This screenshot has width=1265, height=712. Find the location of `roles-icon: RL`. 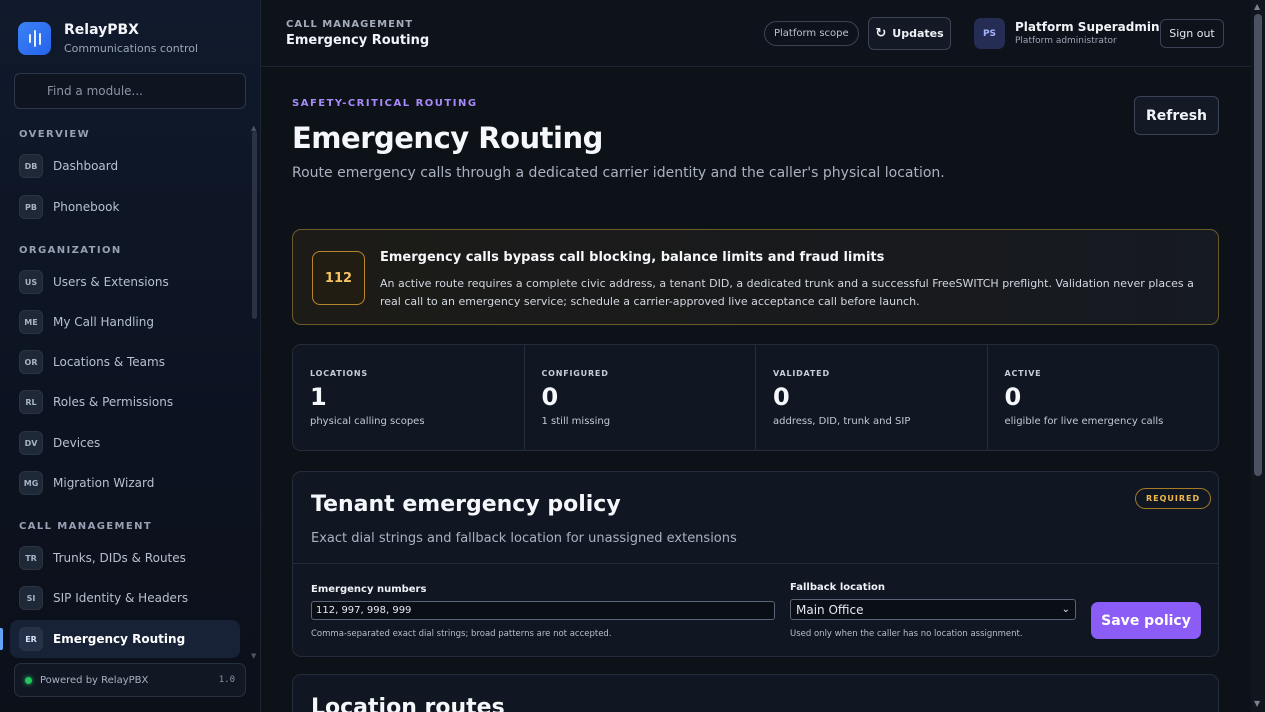

roles-icon: RL is located at coordinates (31, 402).